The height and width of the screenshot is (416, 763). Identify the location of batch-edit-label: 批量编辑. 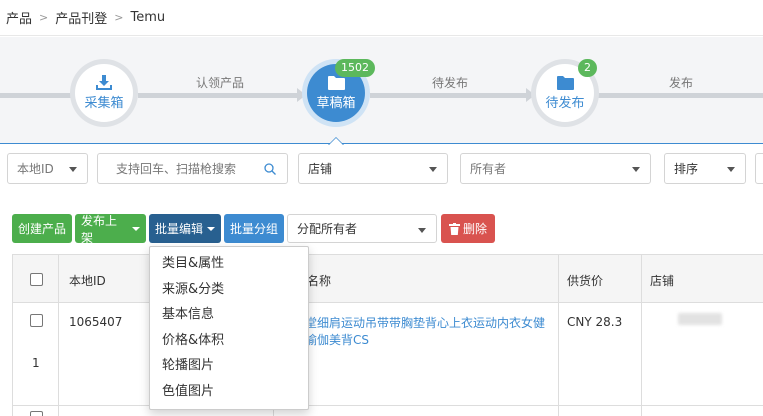
(179, 229).